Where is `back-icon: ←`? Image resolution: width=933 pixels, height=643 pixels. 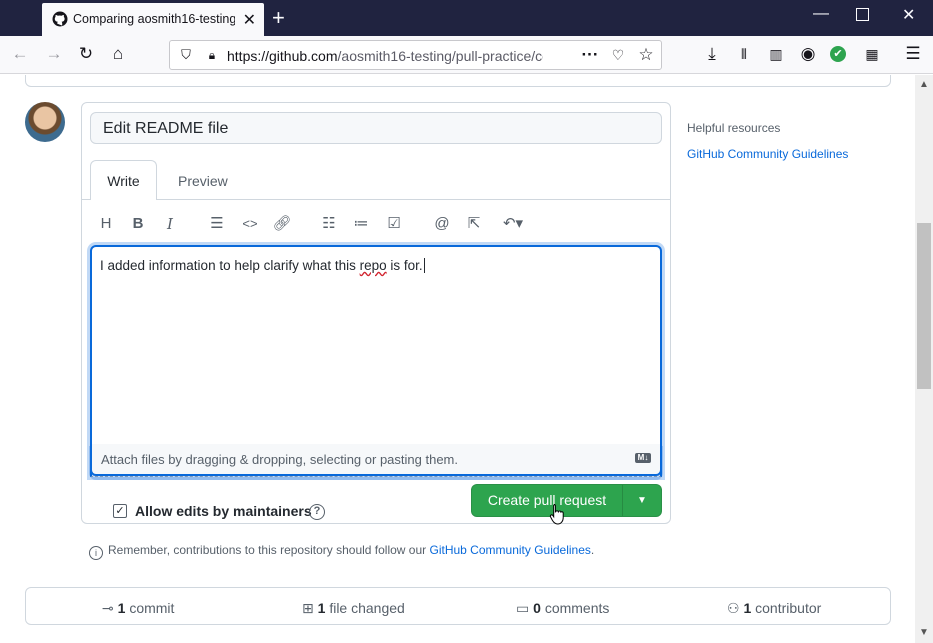 back-icon: ← is located at coordinates (20, 54).